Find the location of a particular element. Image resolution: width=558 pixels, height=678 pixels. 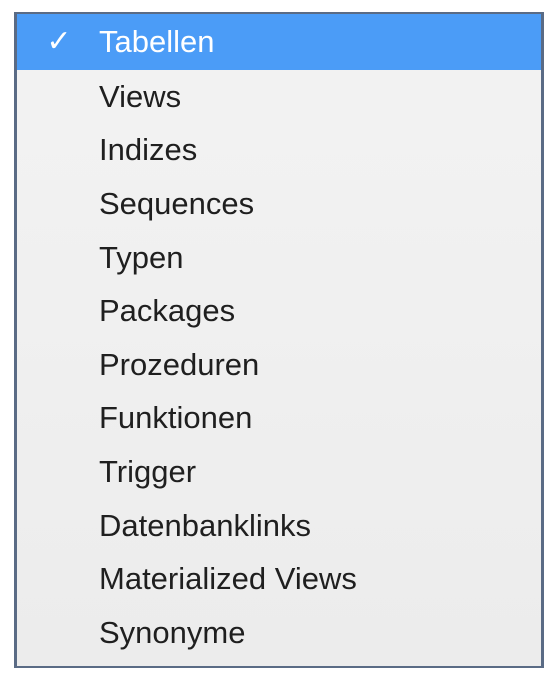

menu-item-packages: Packages is located at coordinates (279, 311).